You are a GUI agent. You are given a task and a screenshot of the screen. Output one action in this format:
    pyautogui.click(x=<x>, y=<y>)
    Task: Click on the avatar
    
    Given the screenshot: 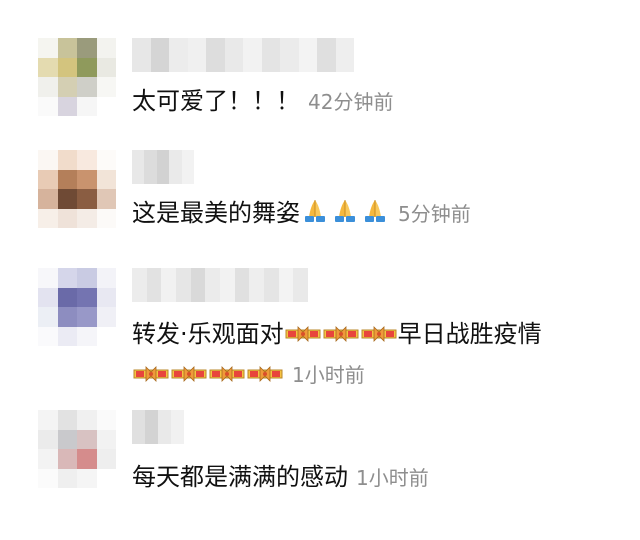 What is the action you would take?
    pyautogui.click(x=77, y=449)
    